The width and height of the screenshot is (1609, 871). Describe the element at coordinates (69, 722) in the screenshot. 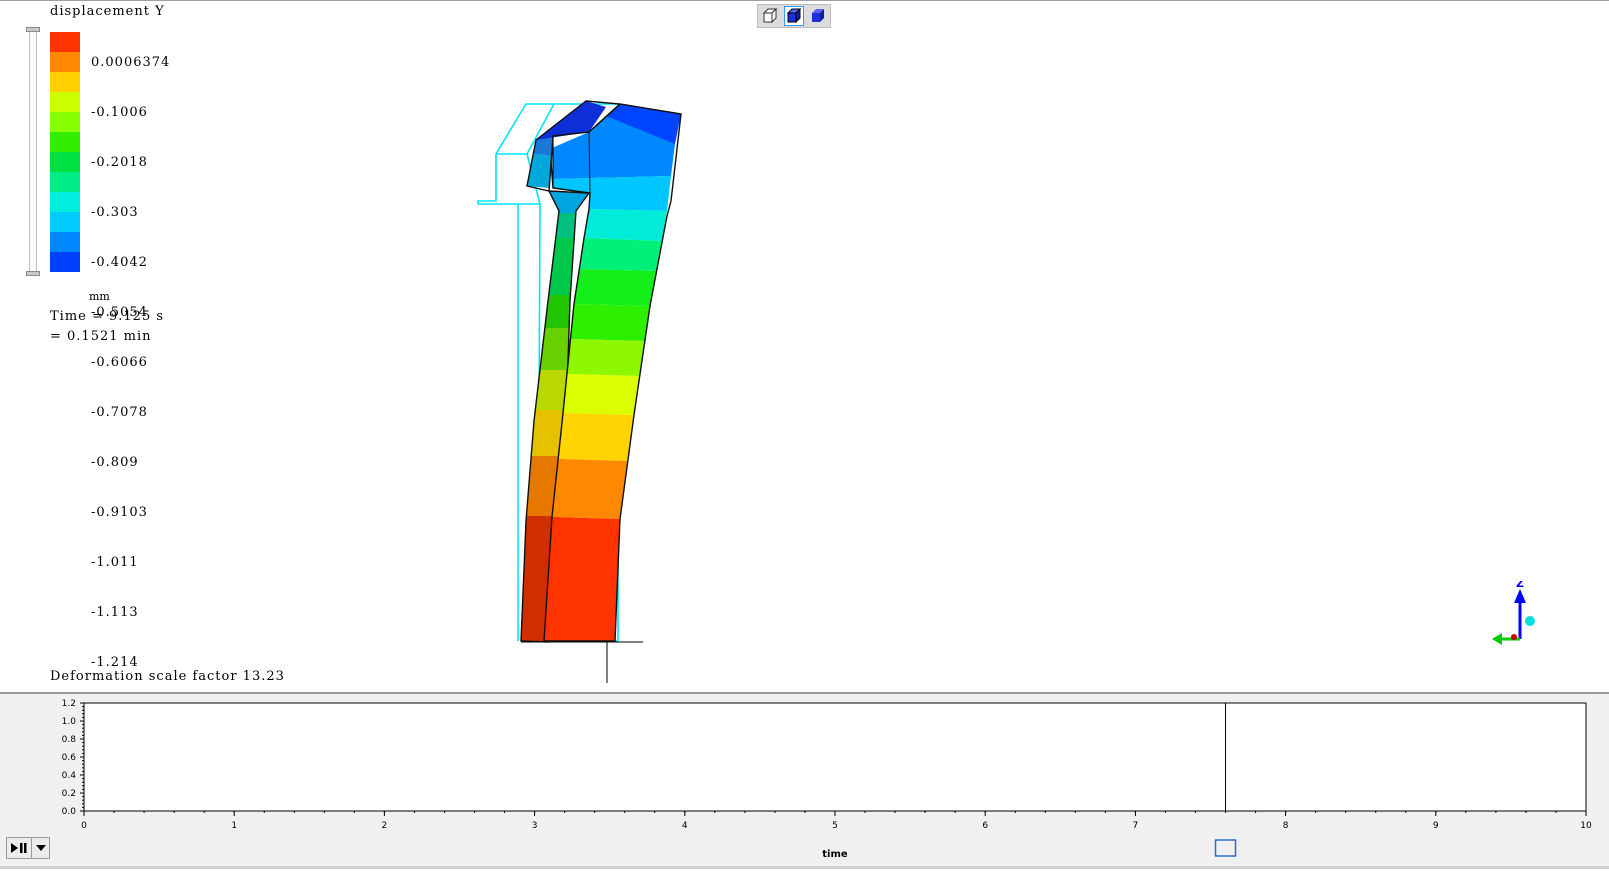

I see `y-tick-label: 1.0` at that location.